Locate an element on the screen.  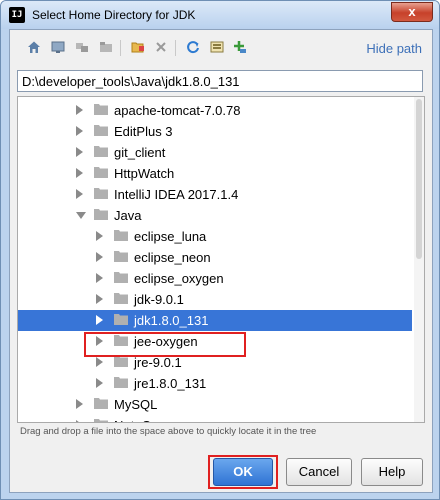
desktop-icon is located at coordinates (58, 47).